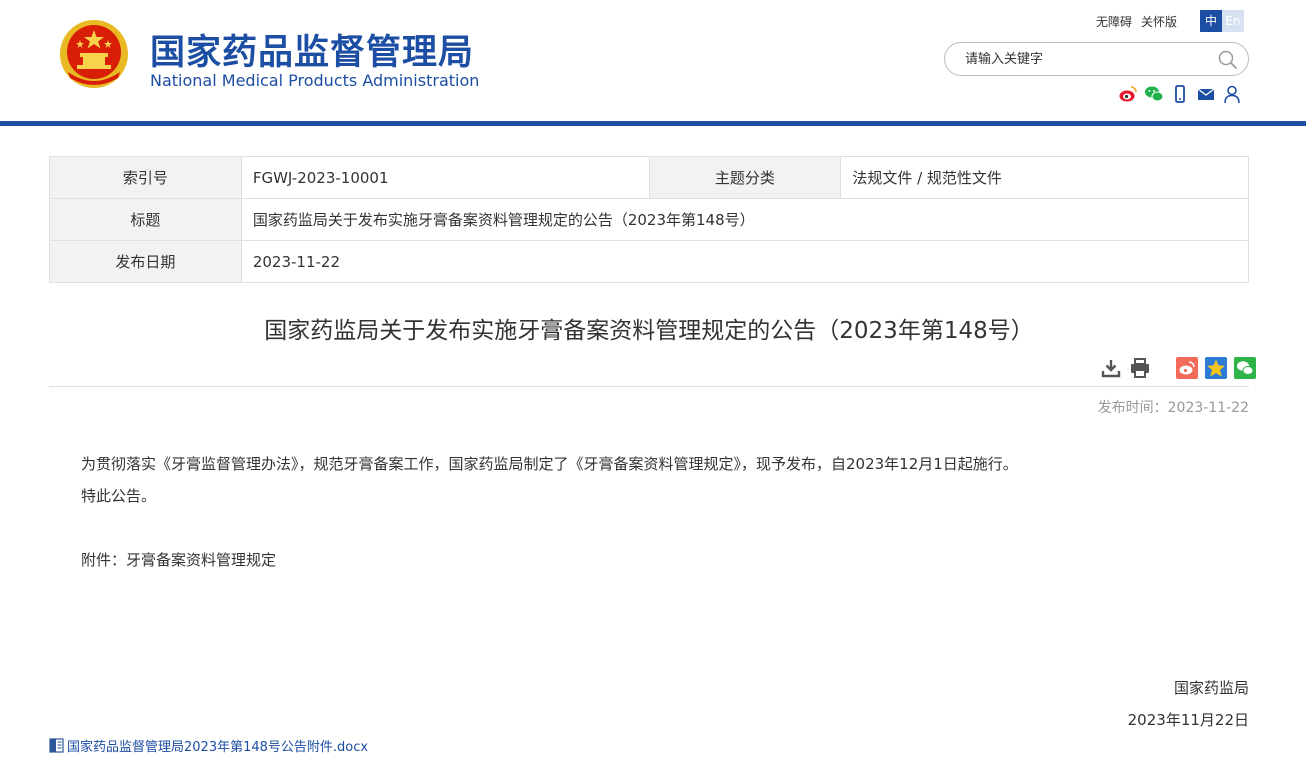 The width and height of the screenshot is (1306, 780). I want to click on table-row: 发布日期 2023-11-22, so click(649, 261).